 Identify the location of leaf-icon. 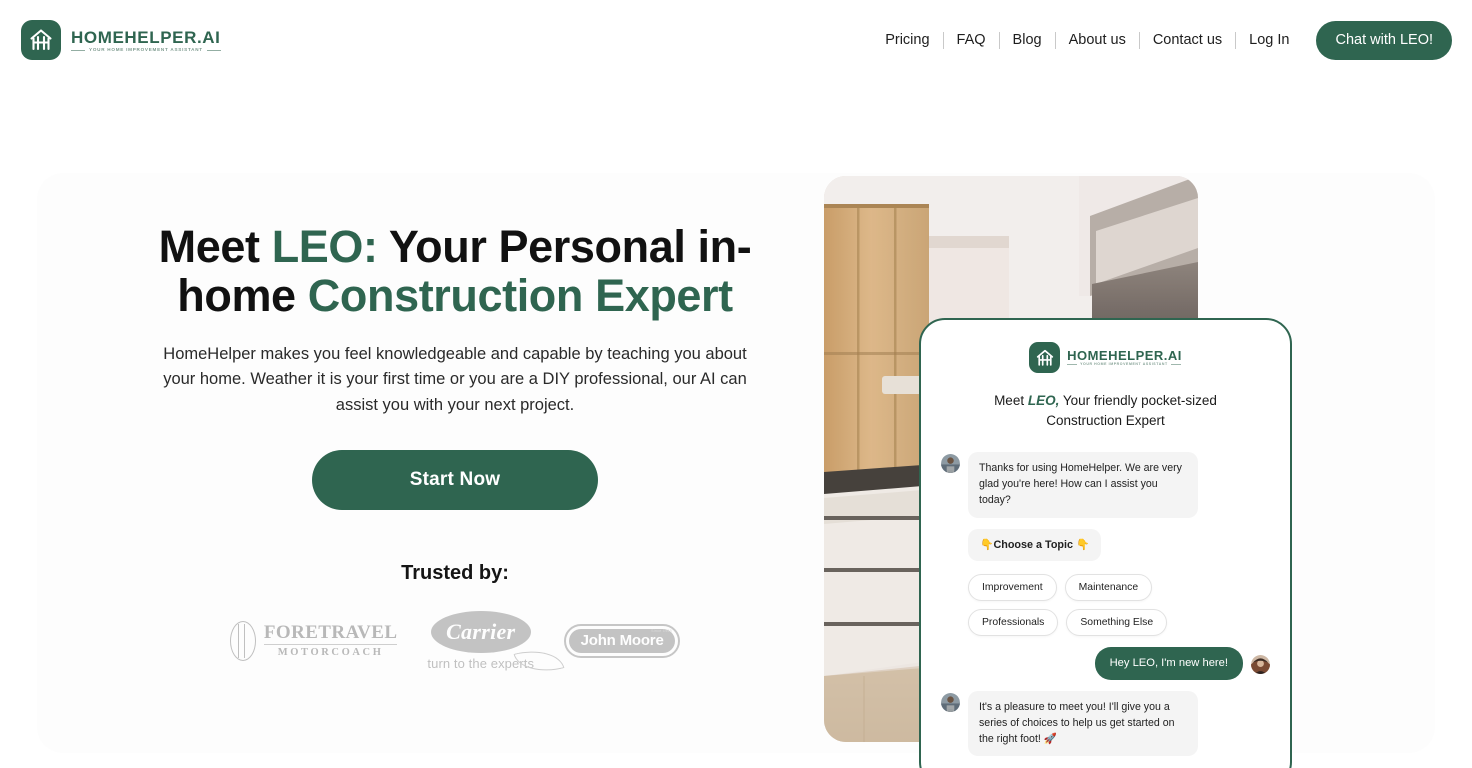
(539, 661).